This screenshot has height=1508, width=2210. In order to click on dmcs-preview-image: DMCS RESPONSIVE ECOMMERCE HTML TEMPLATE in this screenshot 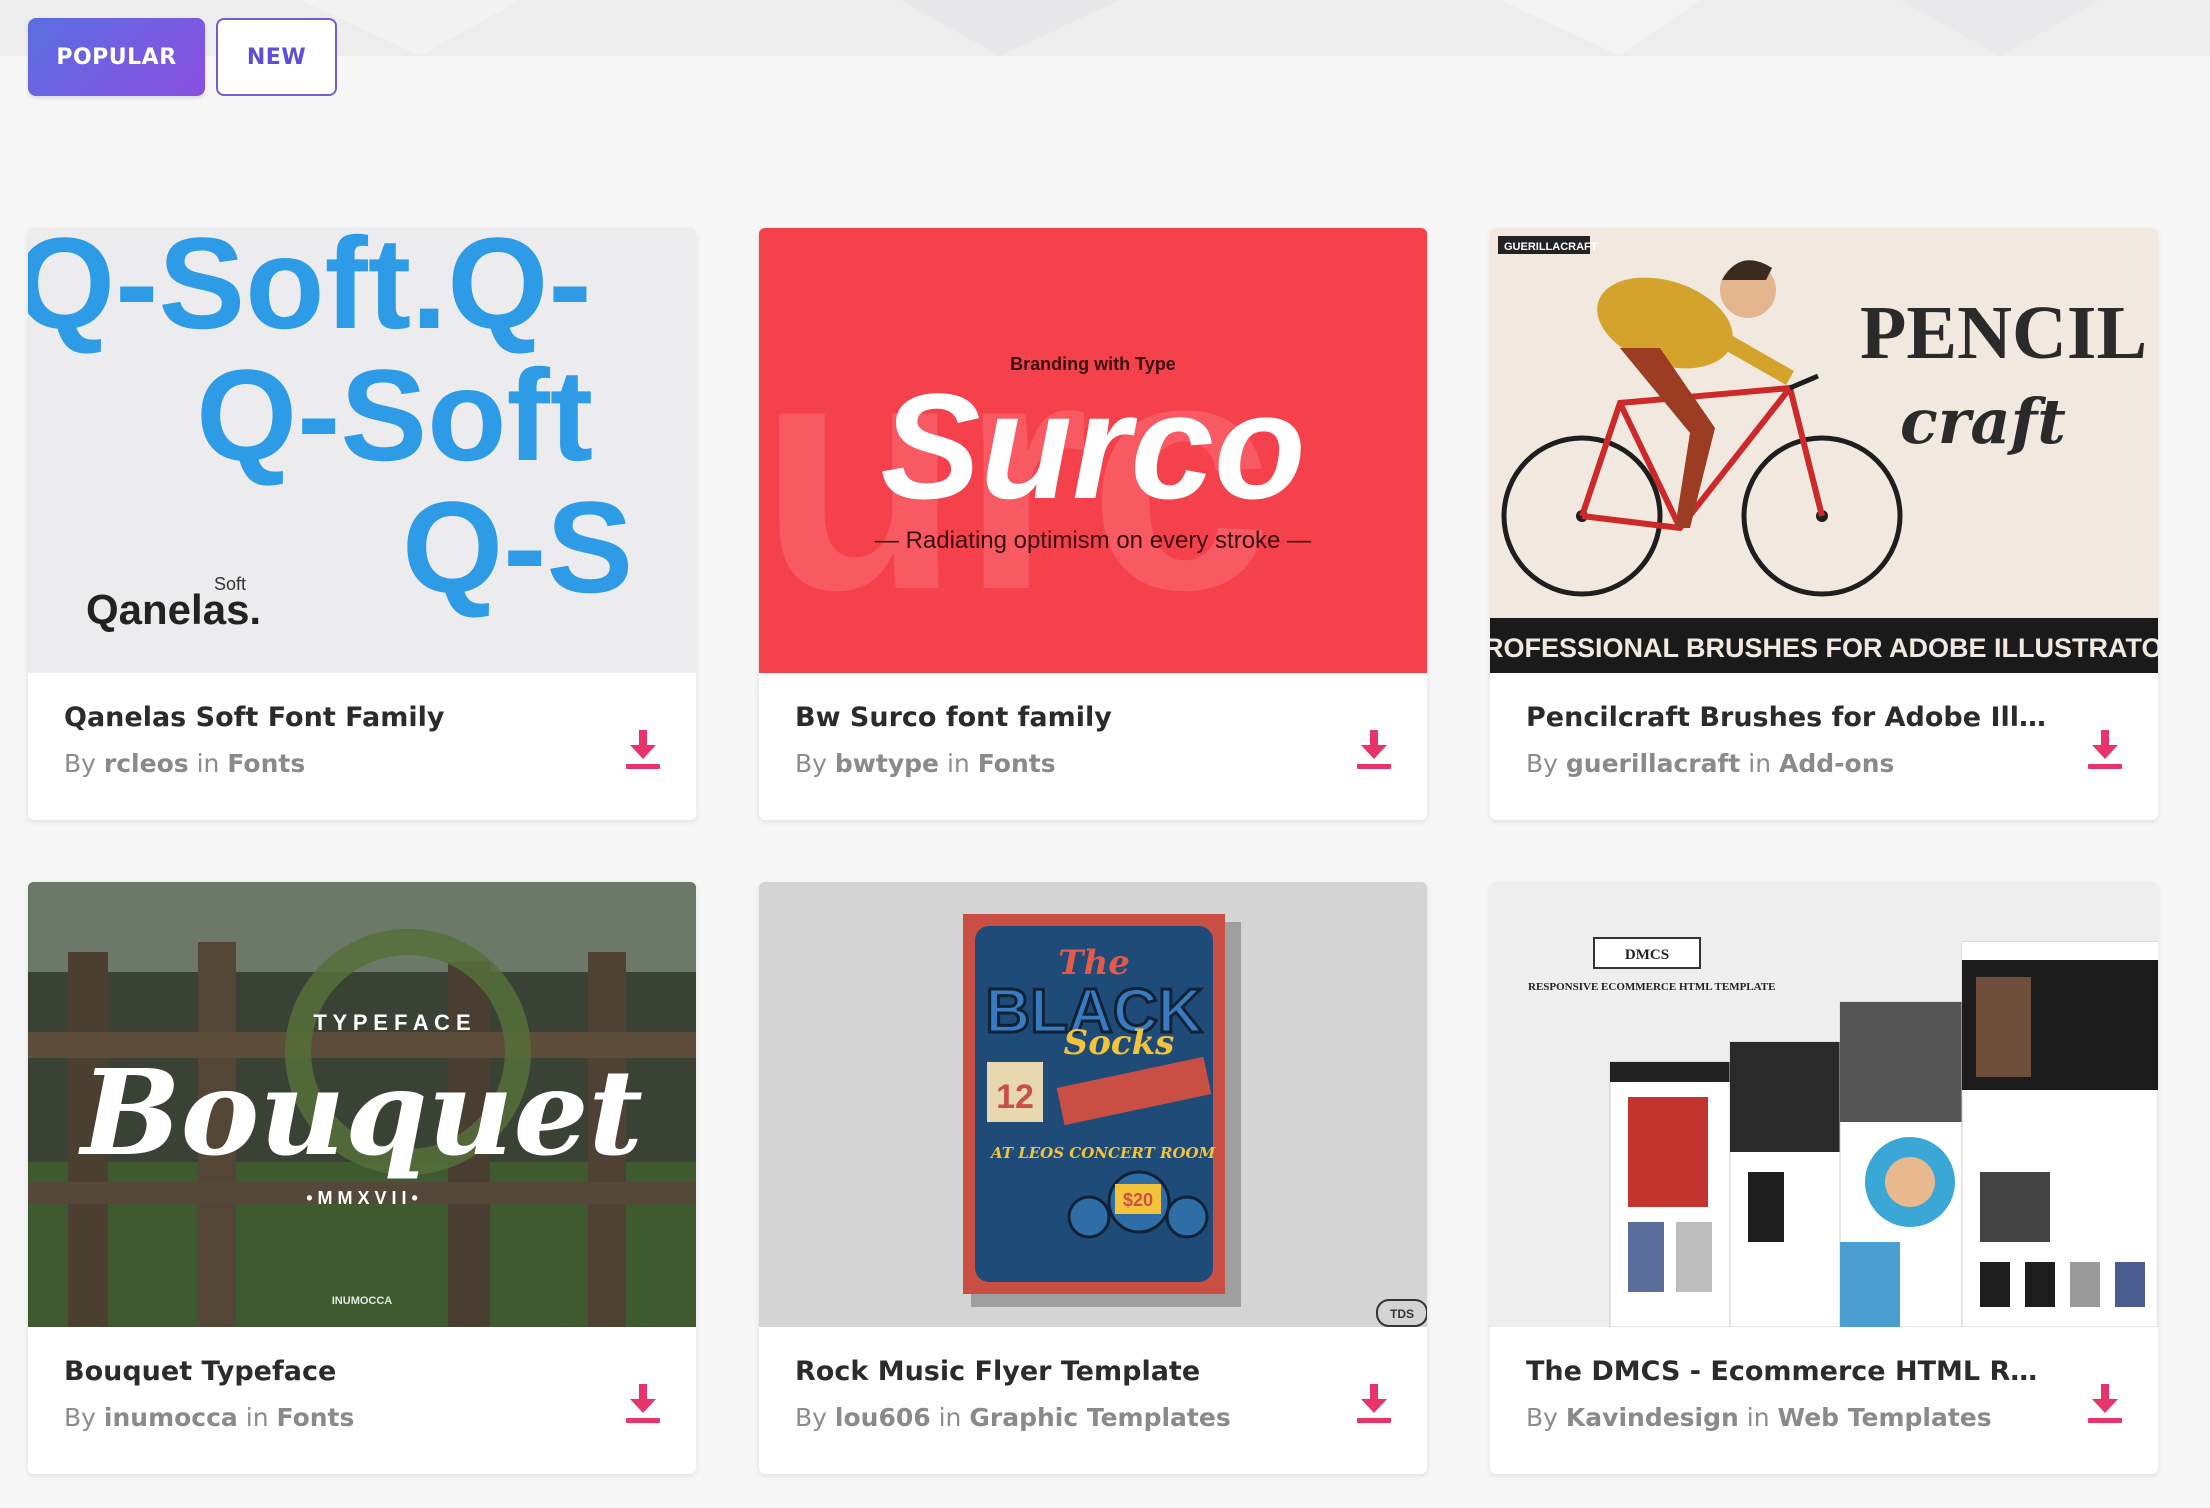, I will do `click(1824, 1104)`.